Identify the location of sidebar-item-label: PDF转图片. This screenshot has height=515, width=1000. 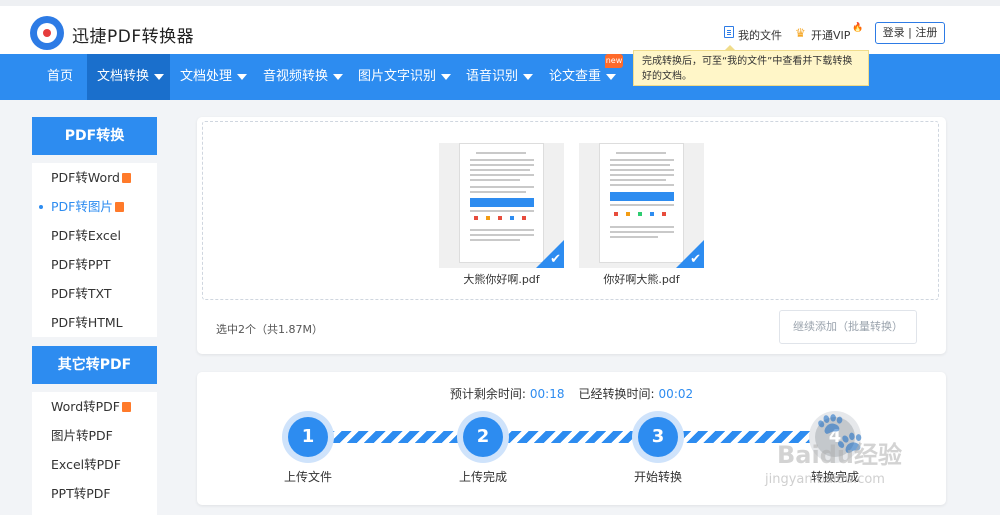
(82, 206).